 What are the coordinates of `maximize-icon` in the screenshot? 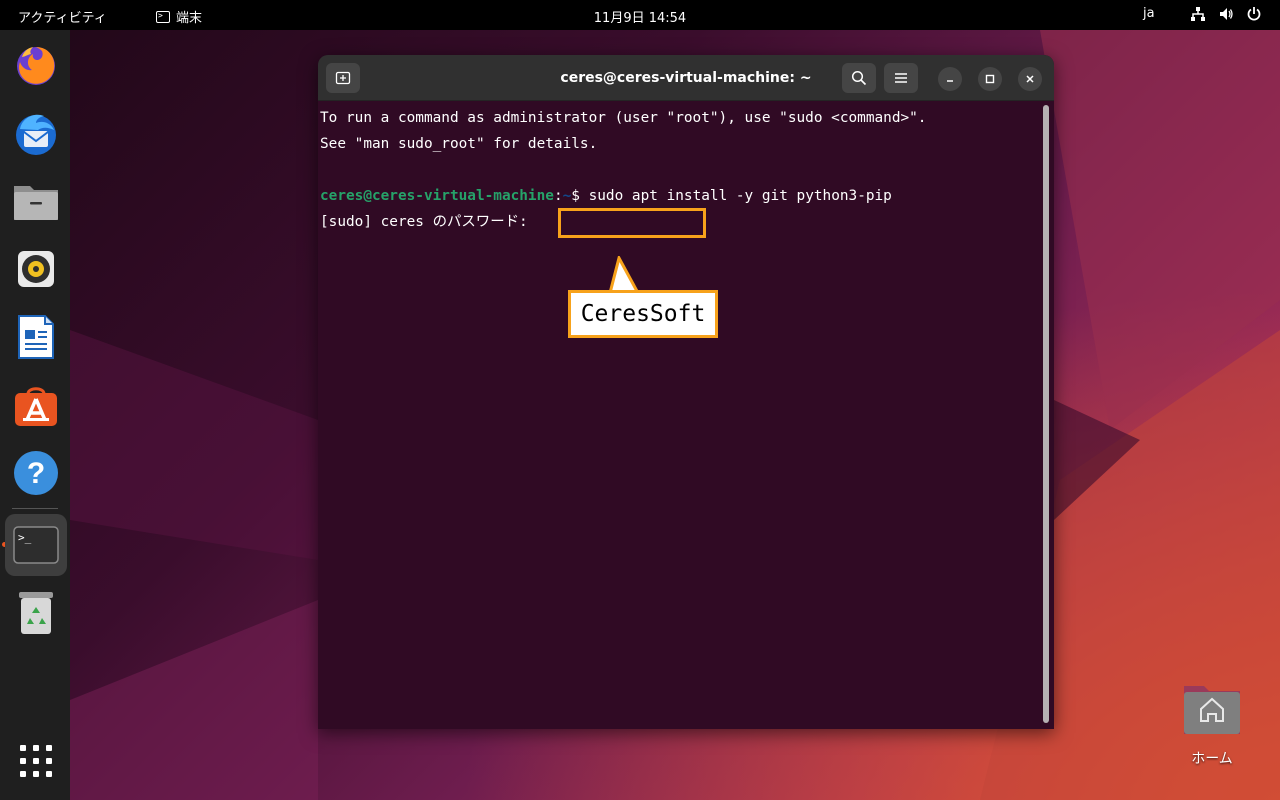 It's located at (990, 79).